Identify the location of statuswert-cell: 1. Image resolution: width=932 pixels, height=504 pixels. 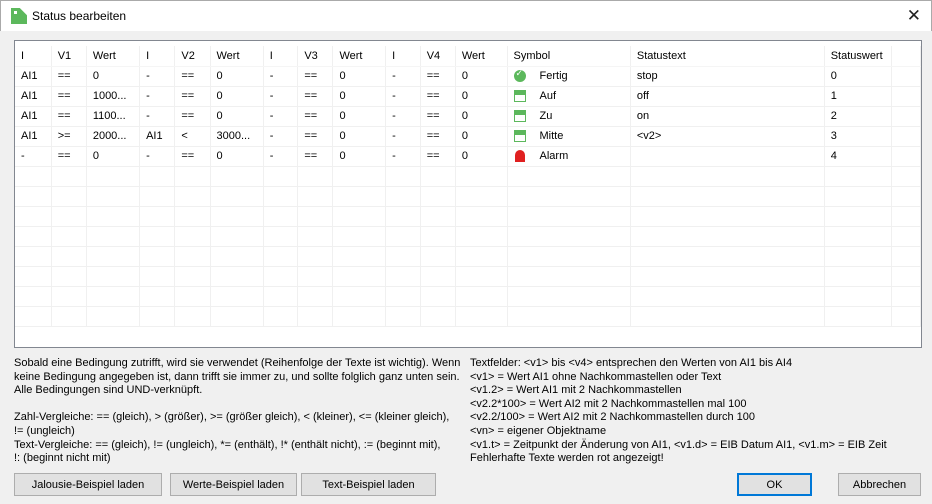
(858, 96).